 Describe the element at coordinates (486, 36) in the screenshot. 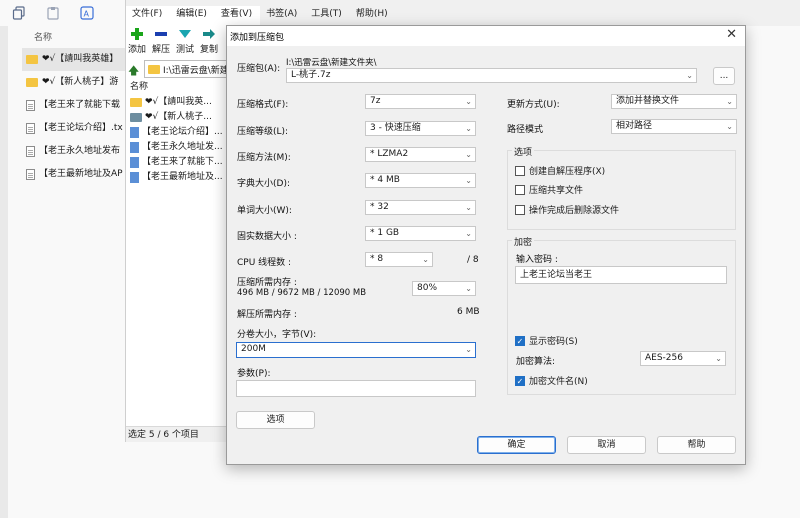

I see `dialog-titlebar: 添加到压缩包 ✕` at that location.